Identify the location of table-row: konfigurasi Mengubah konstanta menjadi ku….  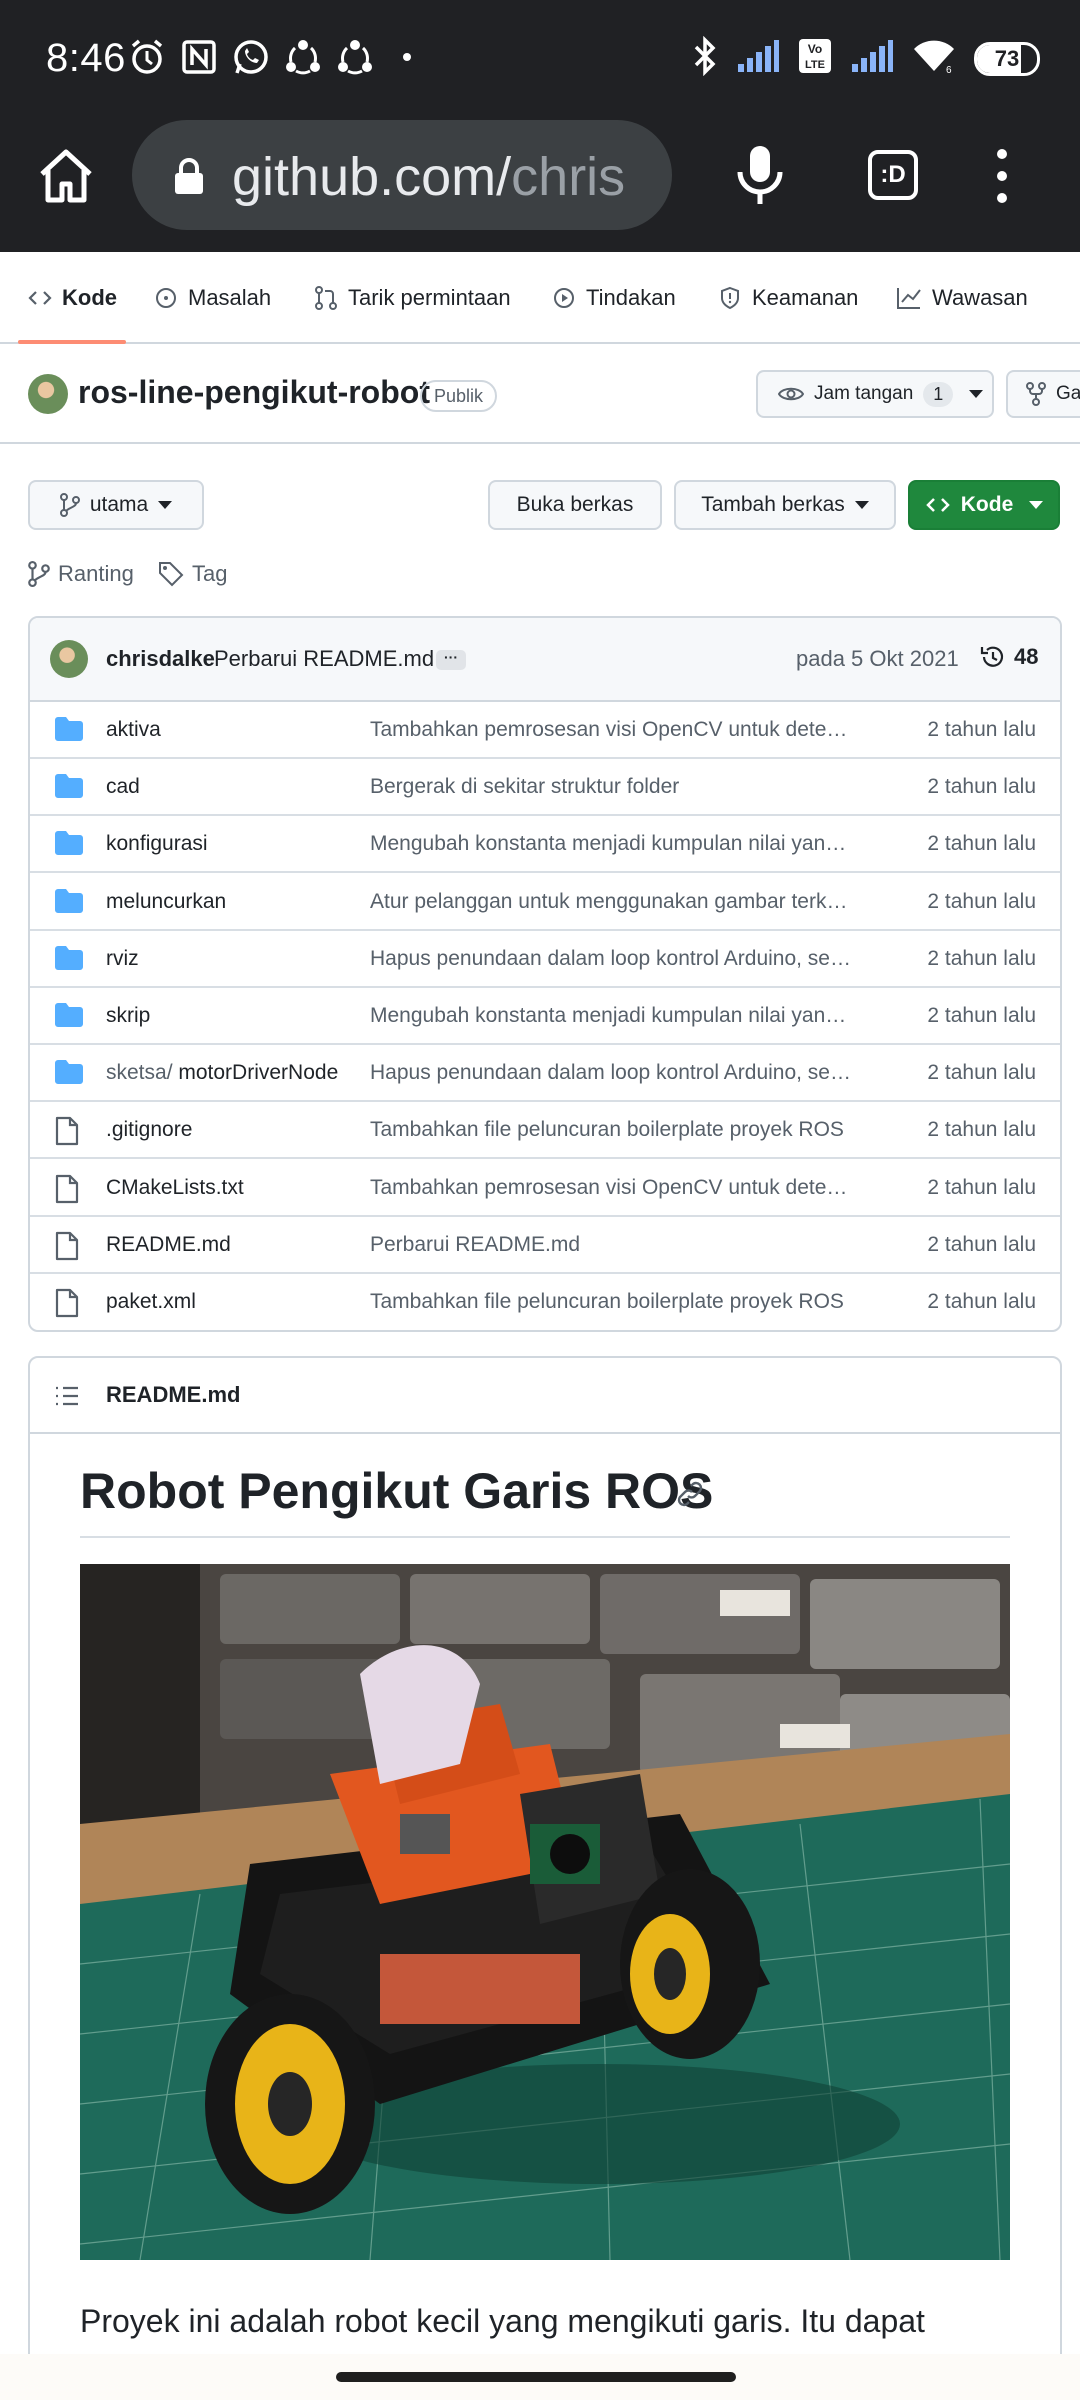
(545, 845).